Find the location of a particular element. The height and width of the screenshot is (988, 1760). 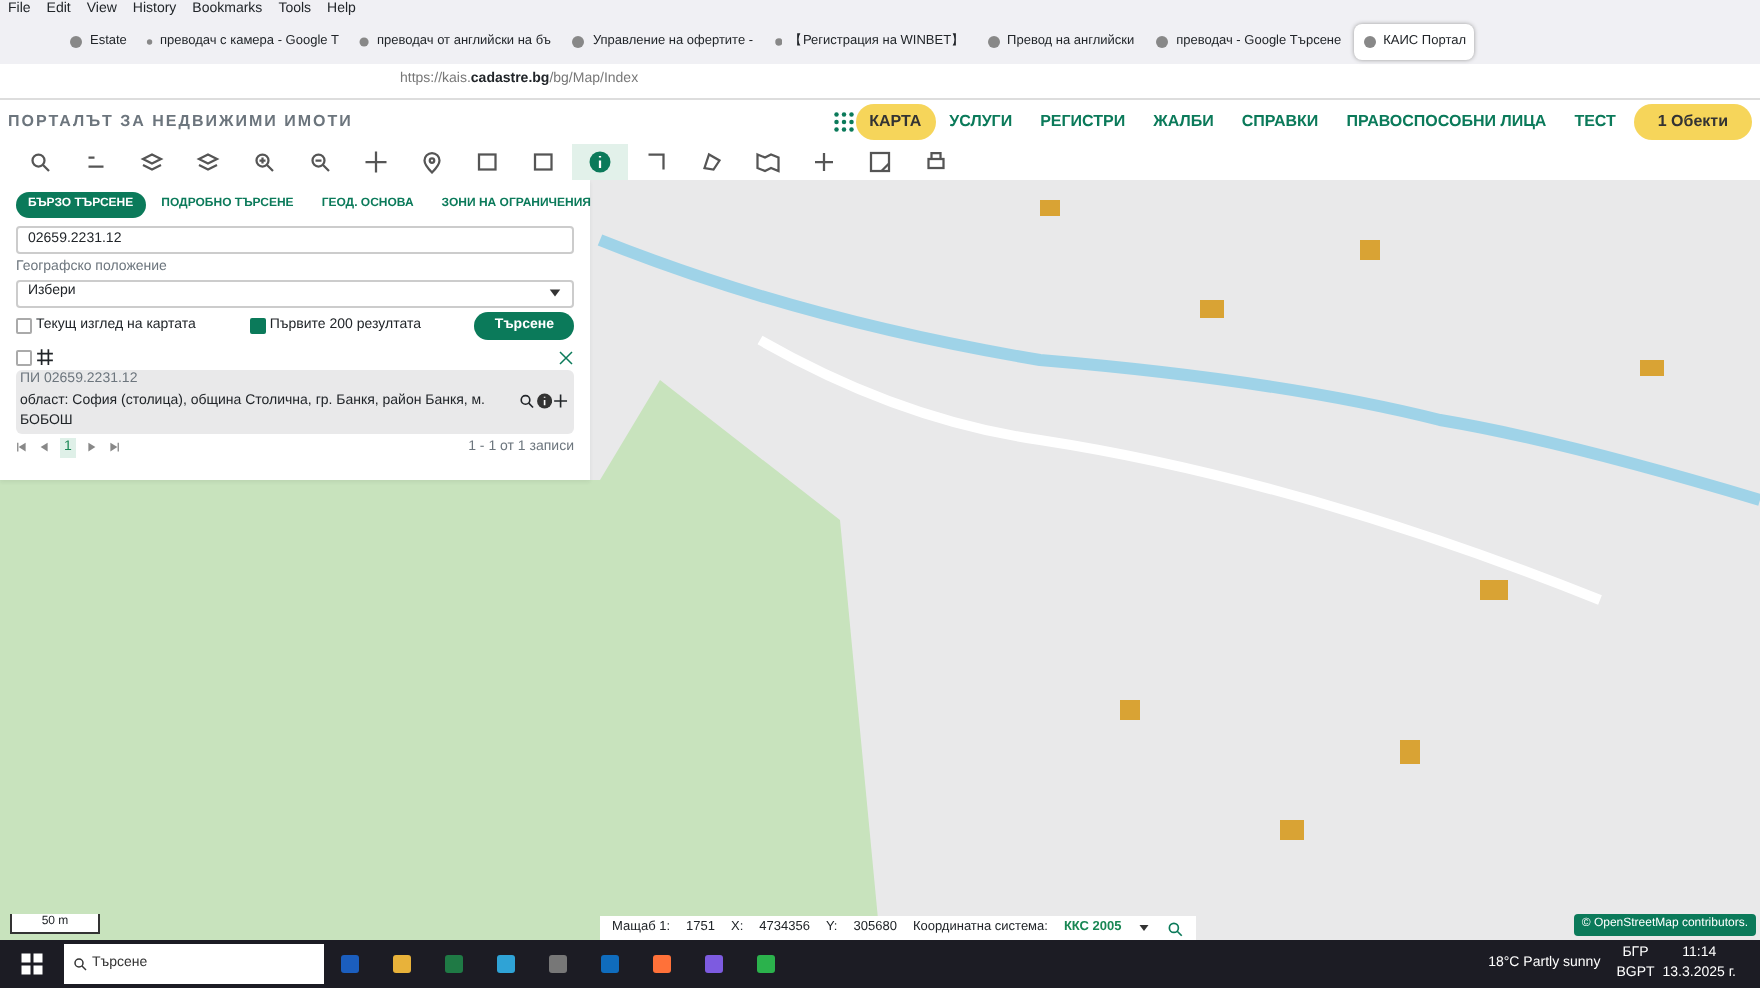

first-page-icon is located at coordinates (23, 447).